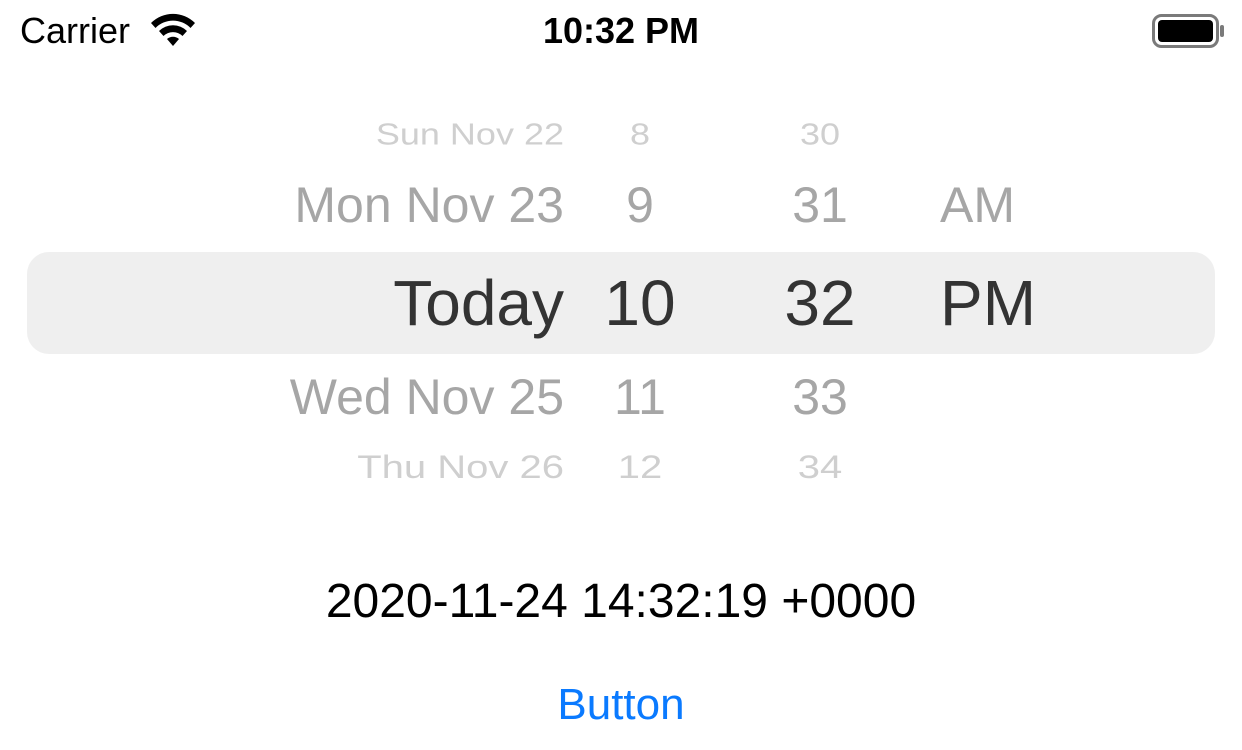 The height and width of the screenshot is (750, 1242). Describe the element at coordinates (640, 397) in the screenshot. I see `picker-hour-row: 11` at that location.